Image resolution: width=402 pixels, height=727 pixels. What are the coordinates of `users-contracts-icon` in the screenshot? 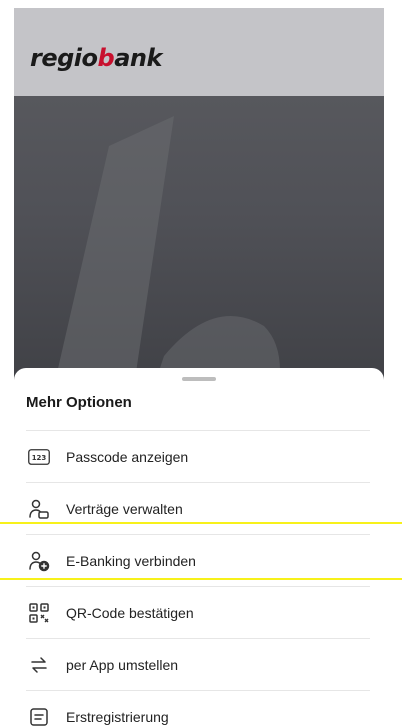 It's located at (39, 509).